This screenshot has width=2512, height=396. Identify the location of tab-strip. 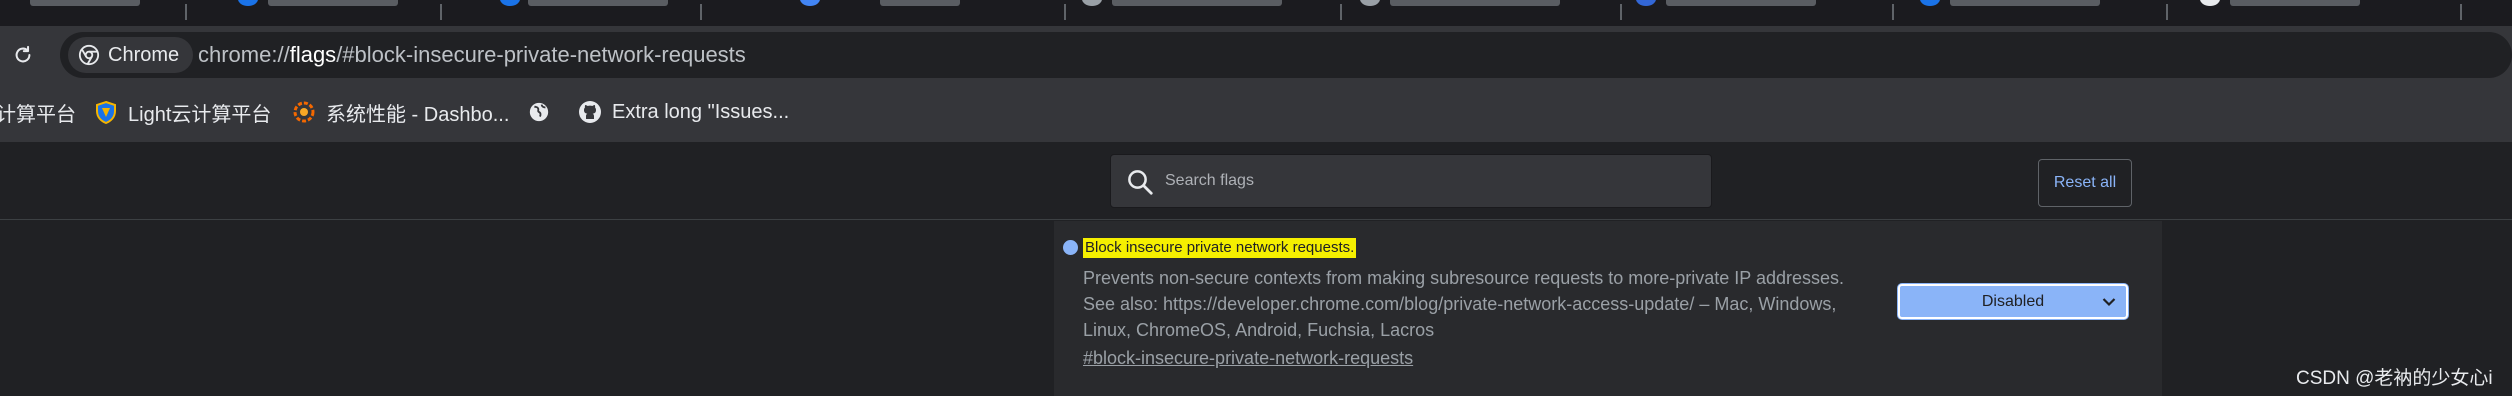
(1256, 13).